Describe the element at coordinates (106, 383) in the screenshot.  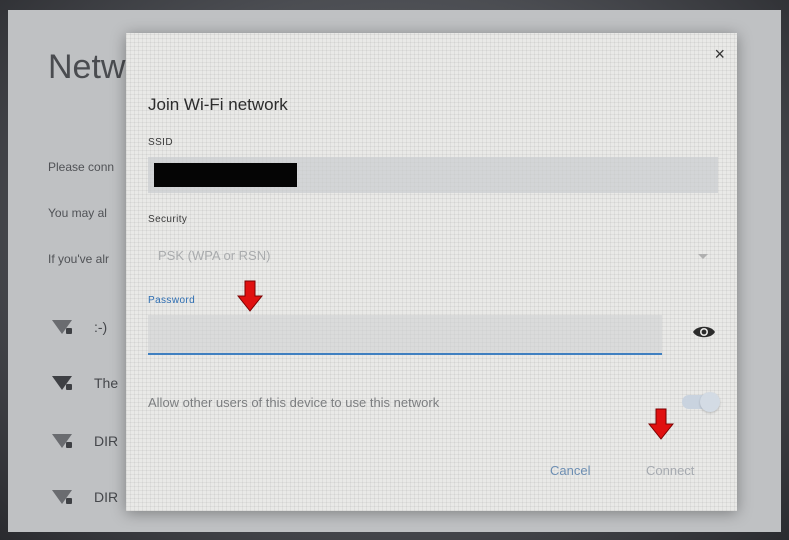
I see `network-name: The` at that location.